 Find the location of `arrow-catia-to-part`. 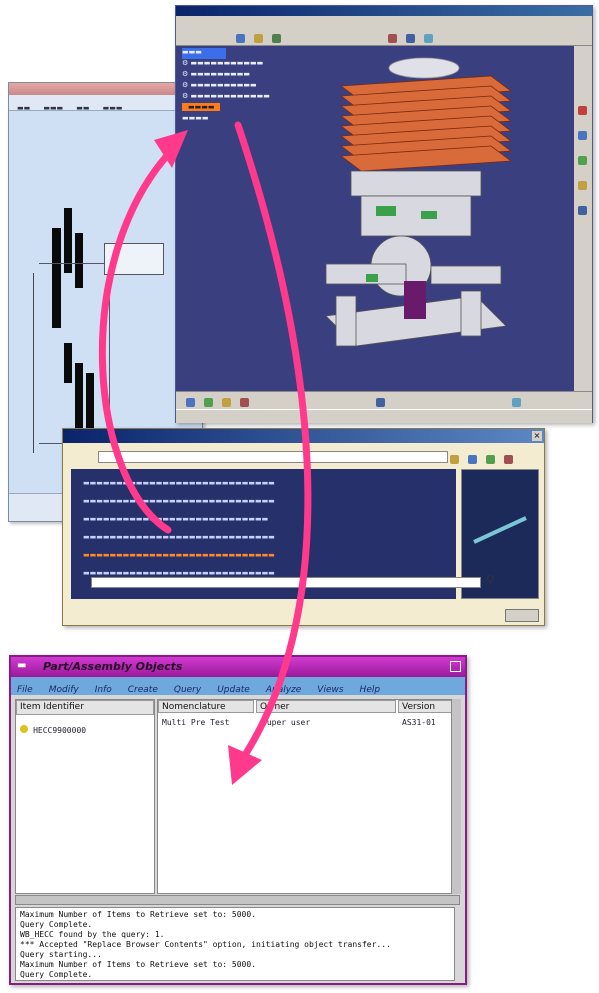

arrow-catia-to-part is located at coordinates (273, 440).